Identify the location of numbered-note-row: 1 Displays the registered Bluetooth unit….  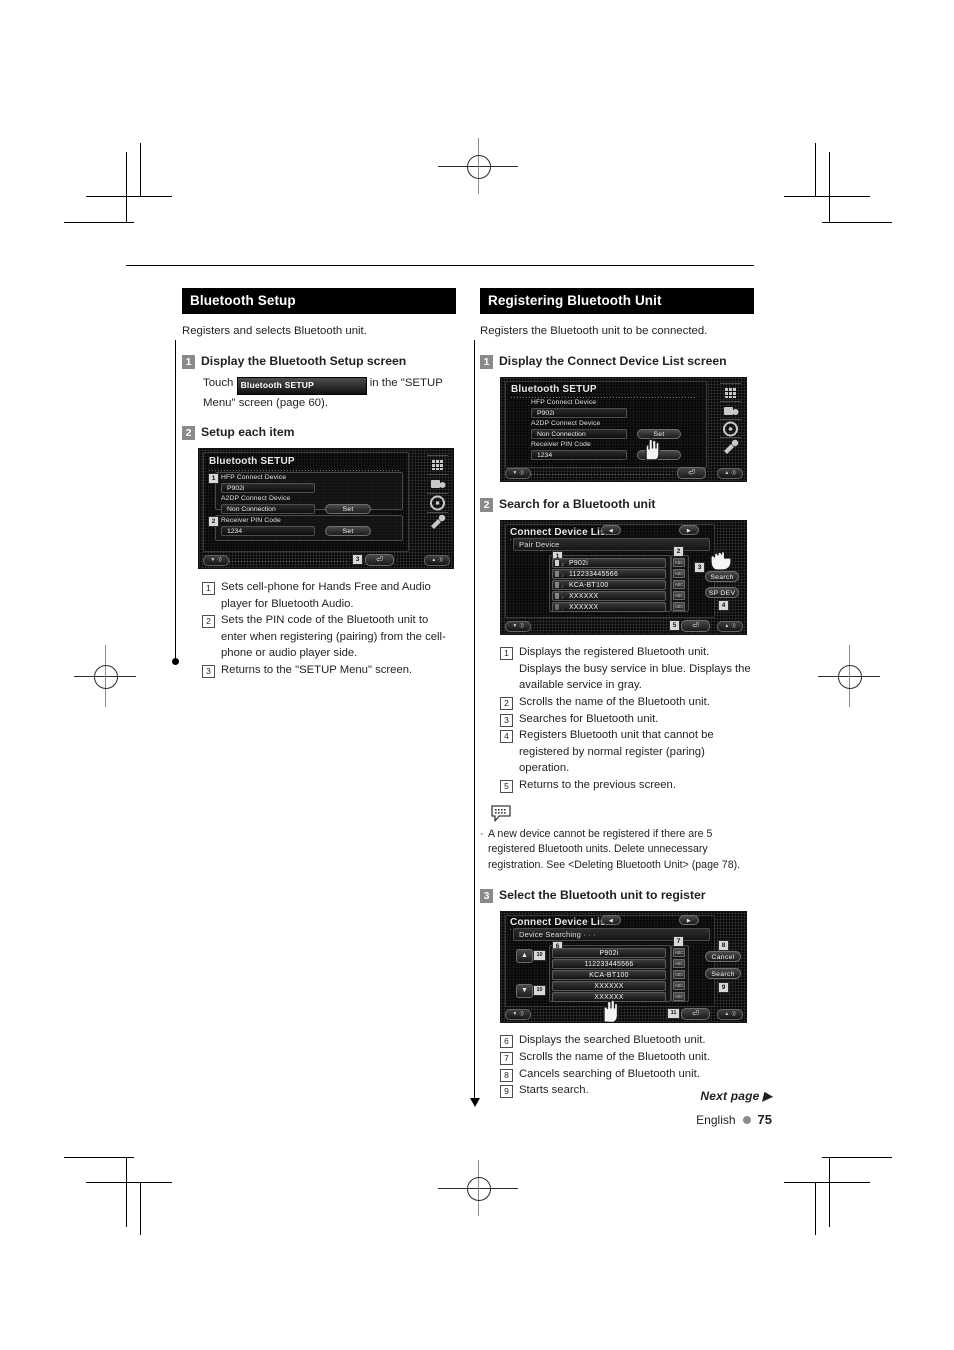
(627, 669).